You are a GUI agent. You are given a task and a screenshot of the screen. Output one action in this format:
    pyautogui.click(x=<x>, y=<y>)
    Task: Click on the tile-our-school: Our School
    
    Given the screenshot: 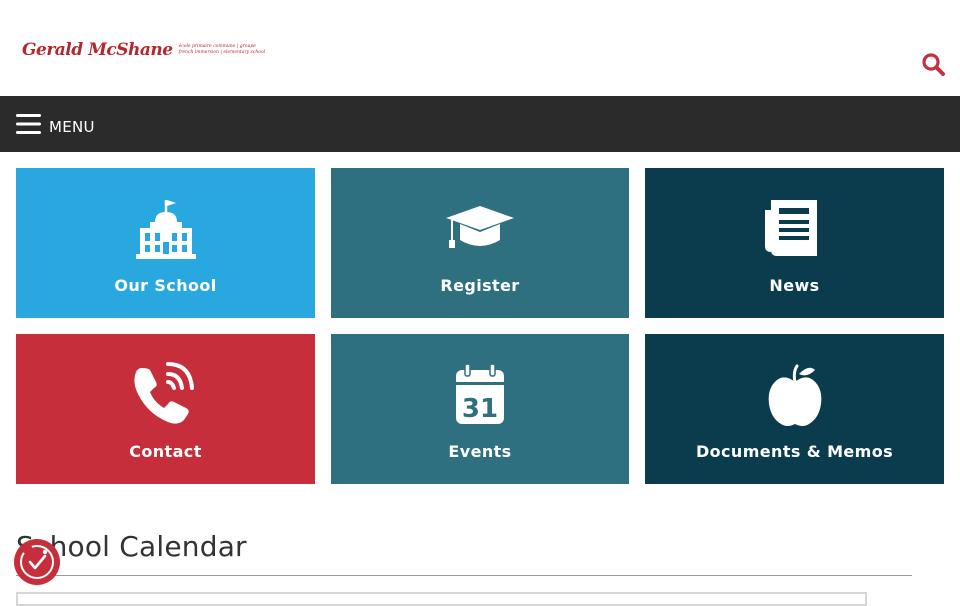 What is the action you would take?
    pyautogui.click(x=165, y=243)
    